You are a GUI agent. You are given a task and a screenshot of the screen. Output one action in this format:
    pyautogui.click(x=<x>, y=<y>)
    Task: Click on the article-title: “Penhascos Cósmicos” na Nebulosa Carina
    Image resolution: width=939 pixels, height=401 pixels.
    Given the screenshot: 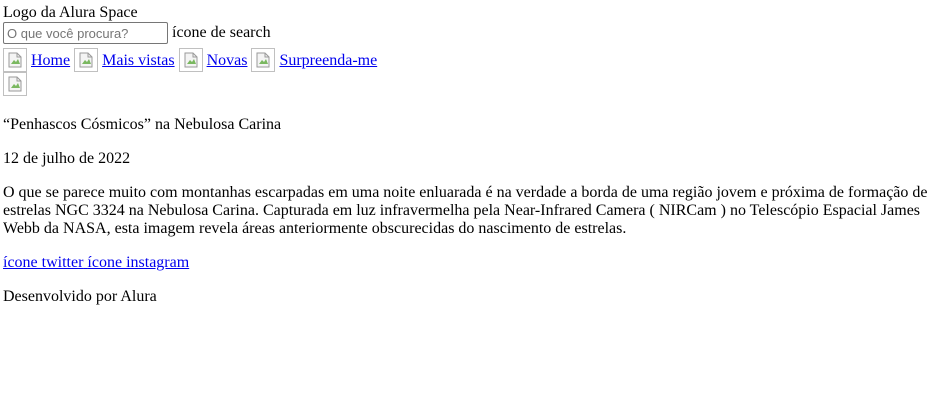 What is the action you would take?
    pyautogui.click(x=142, y=124)
    